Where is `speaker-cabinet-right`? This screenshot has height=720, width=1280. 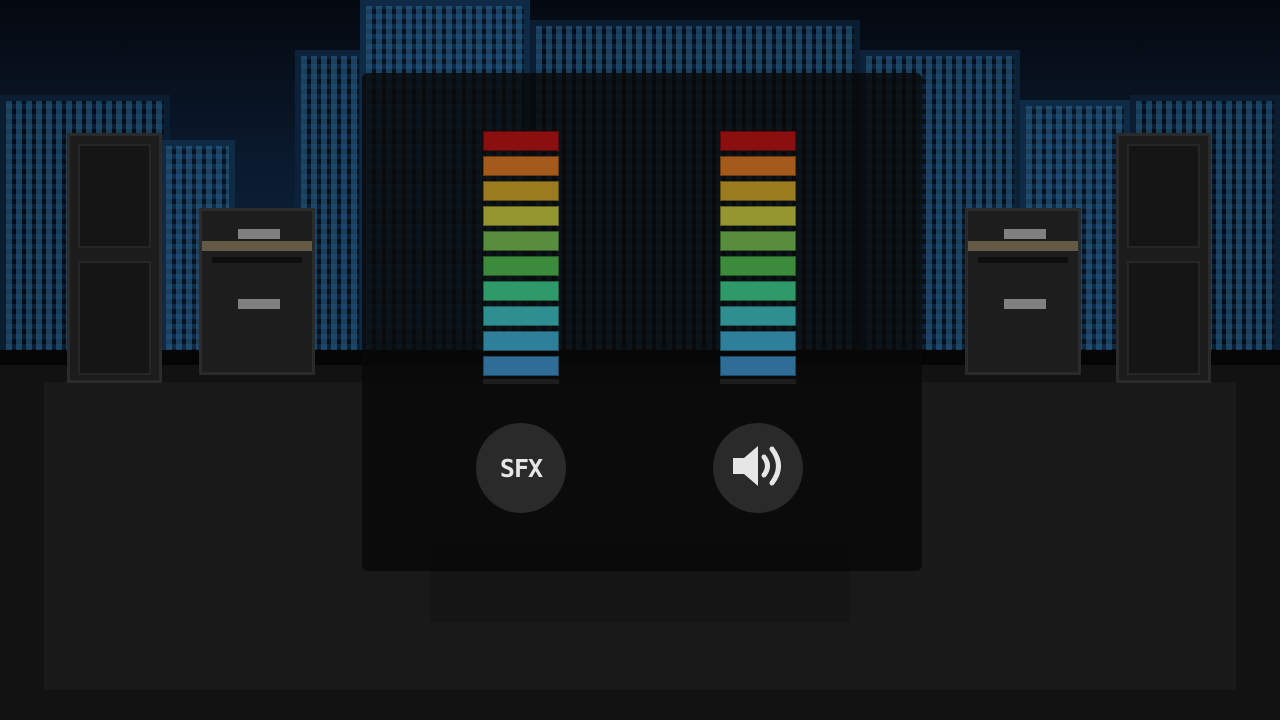
speaker-cabinet-right is located at coordinates (1163, 258).